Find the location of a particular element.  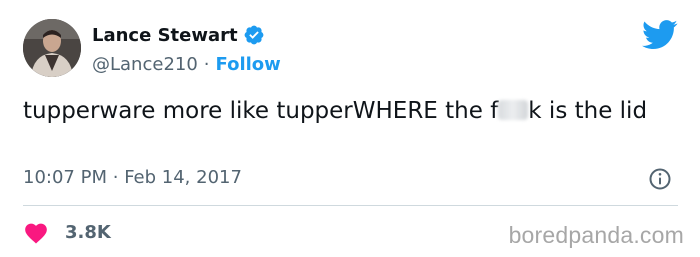

tweet-time: 10:07 PM is located at coordinates (65, 177).